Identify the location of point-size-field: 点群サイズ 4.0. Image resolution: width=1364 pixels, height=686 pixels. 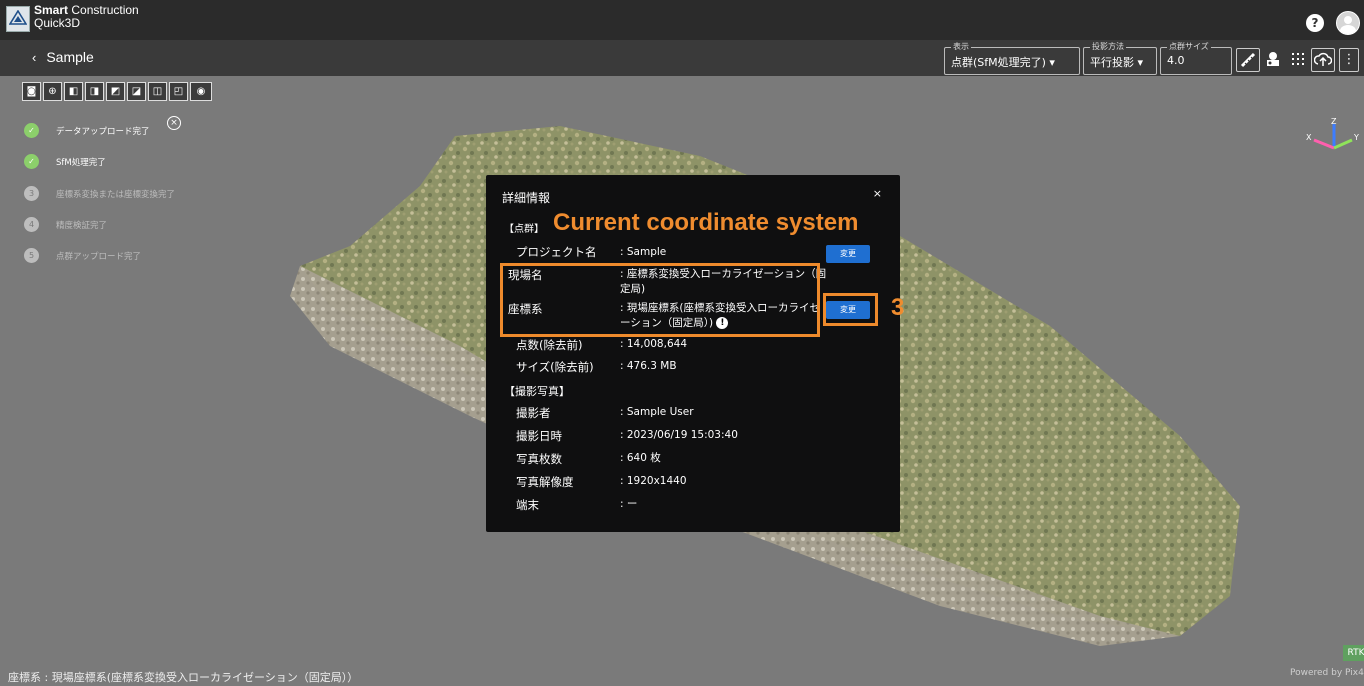
(1196, 58).